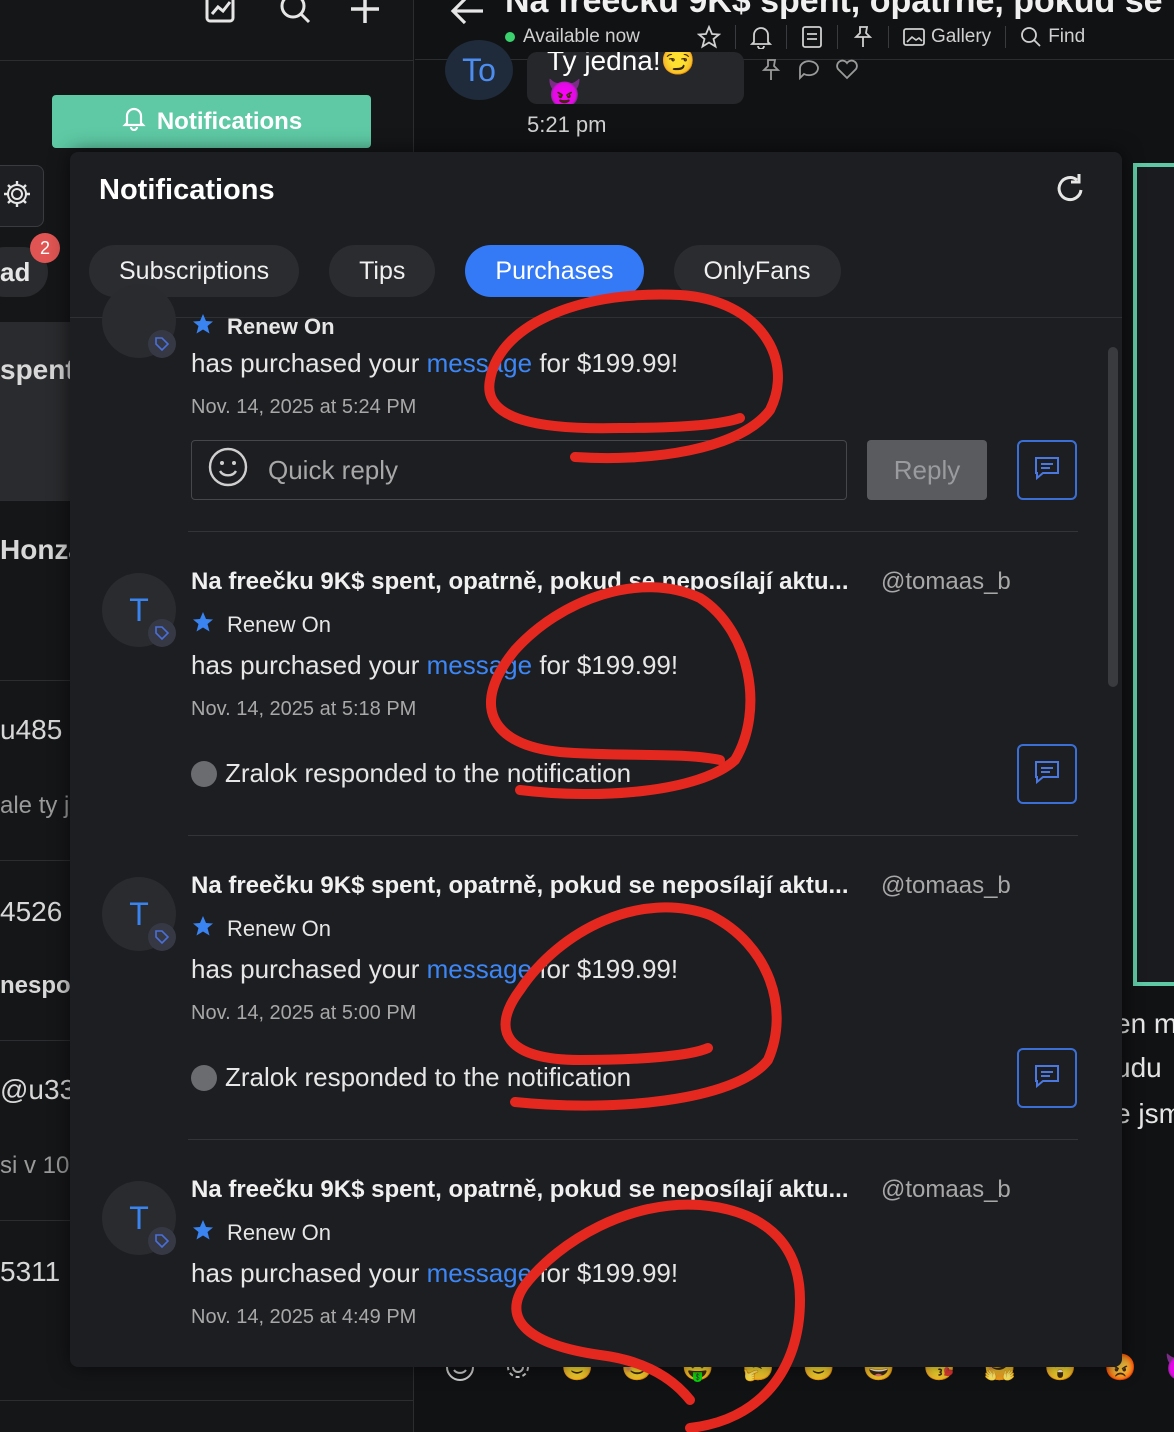 Image resolution: width=1174 pixels, height=1432 pixels. I want to click on panel-title: Notifications, so click(187, 190).